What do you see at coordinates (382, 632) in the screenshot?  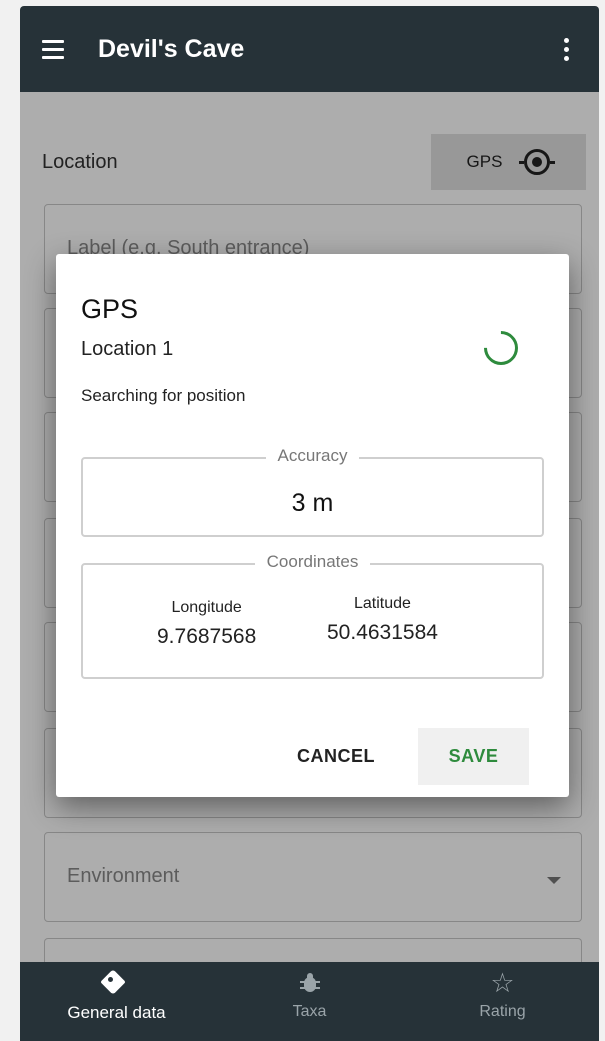 I see `latitude-value: 50.4631584` at bounding box center [382, 632].